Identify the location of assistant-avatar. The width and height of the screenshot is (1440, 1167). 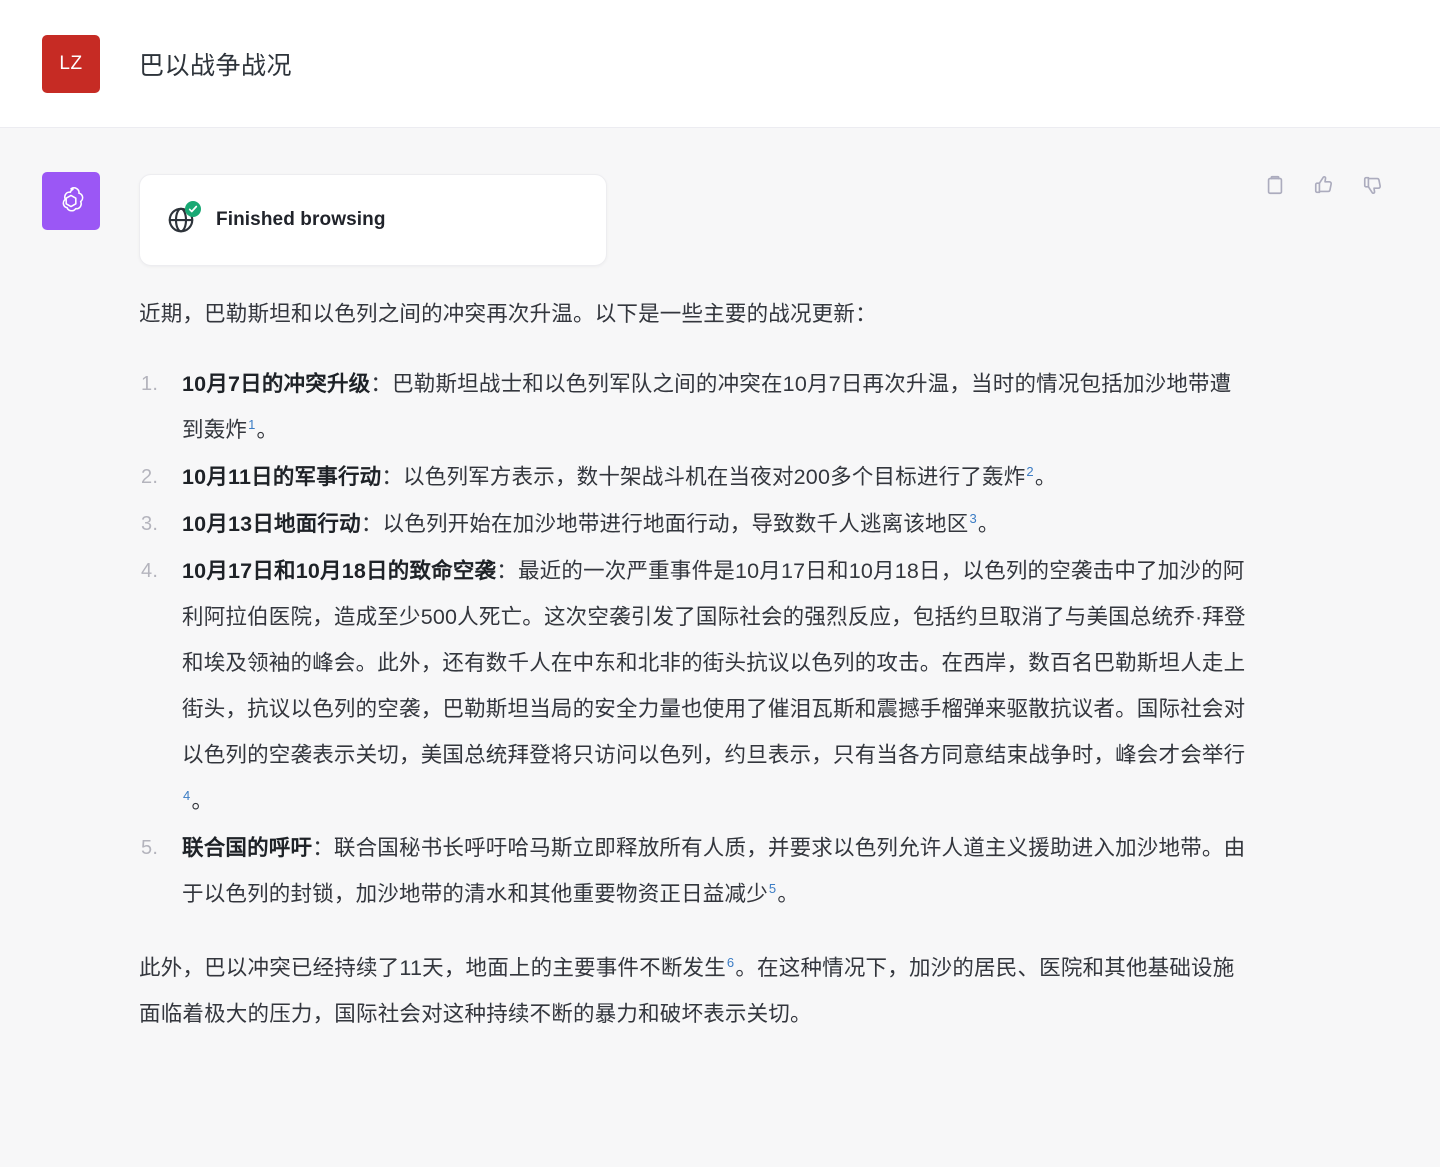
(71, 201).